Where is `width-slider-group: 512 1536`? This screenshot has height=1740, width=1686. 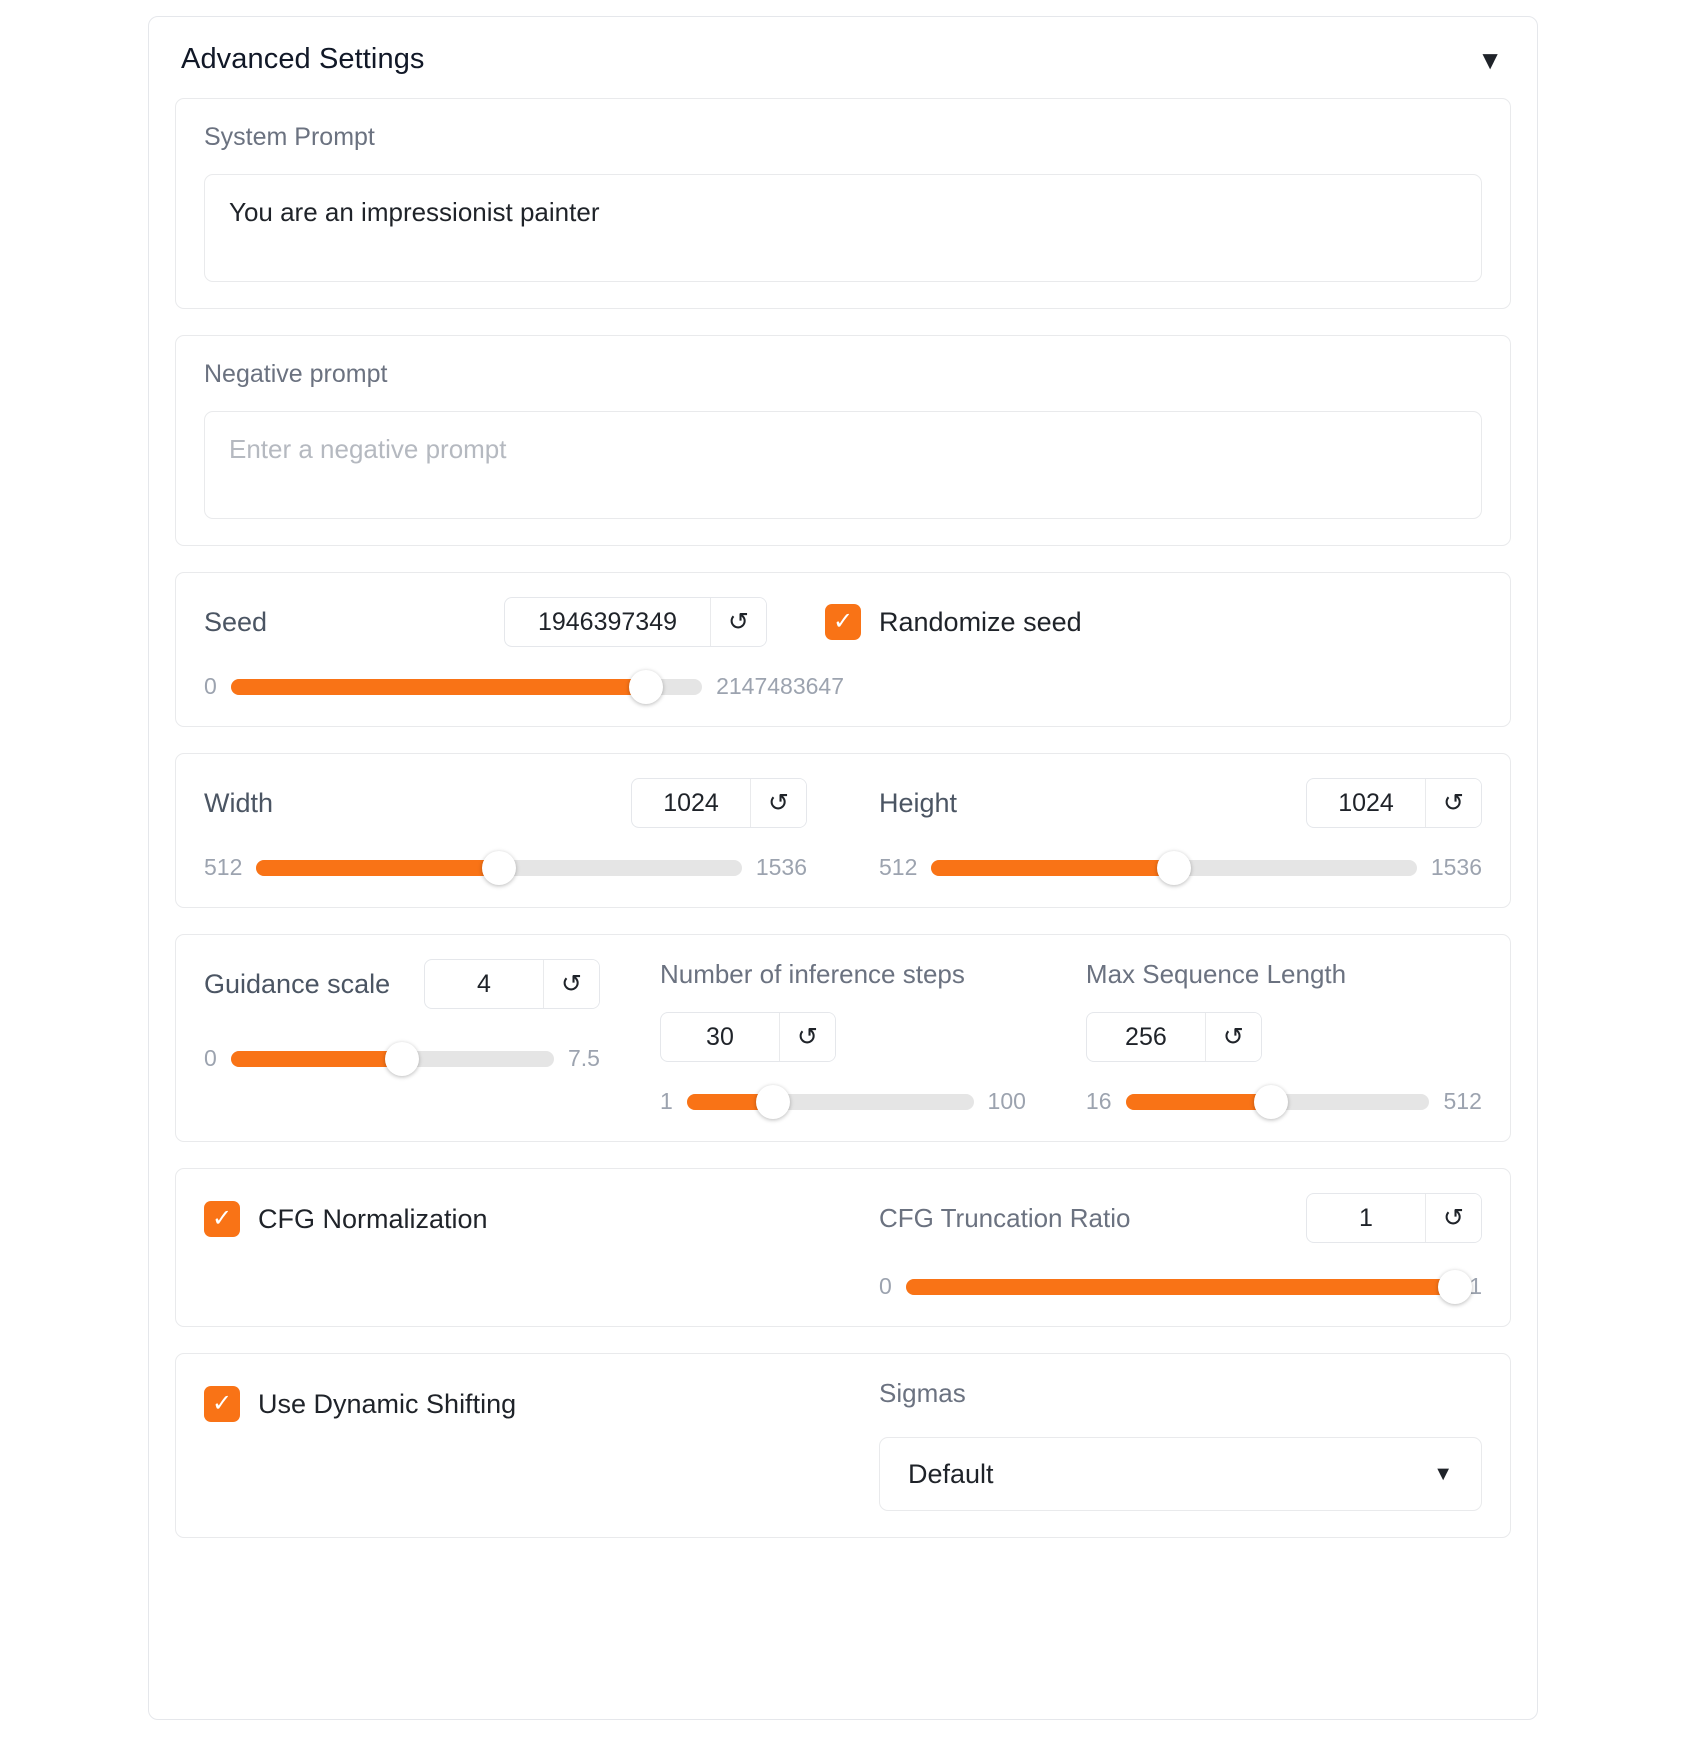 width-slider-group: 512 1536 is located at coordinates (523, 856).